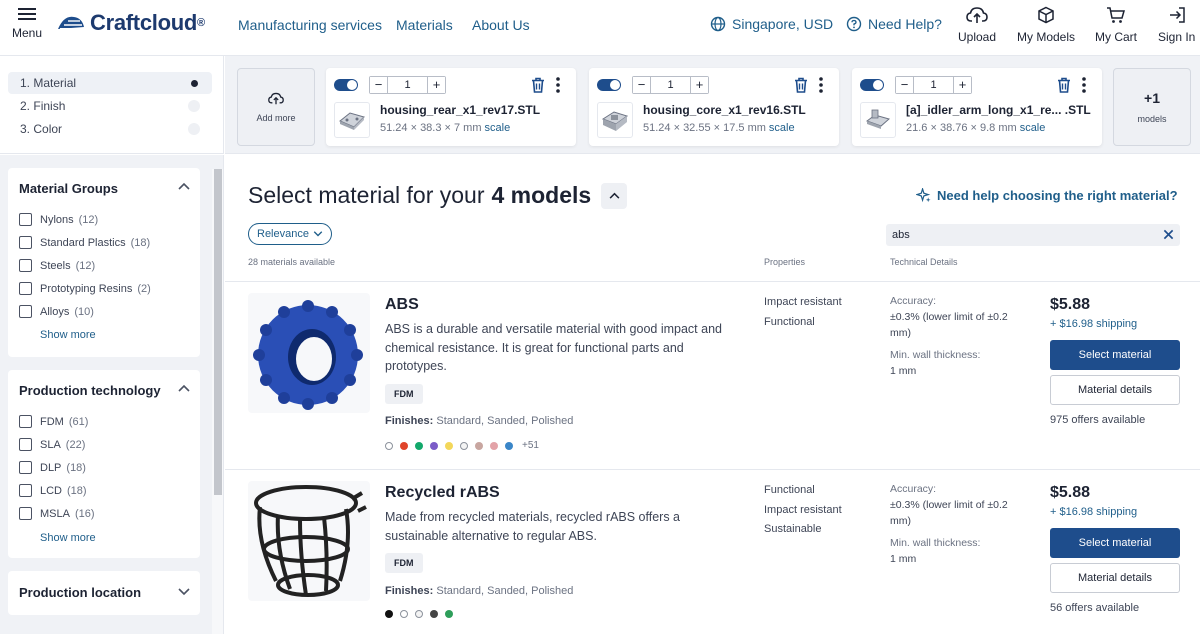 The width and height of the screenshot is (1200, 634). I want to click on material-title: Recycled rABS, so click(442, 493).